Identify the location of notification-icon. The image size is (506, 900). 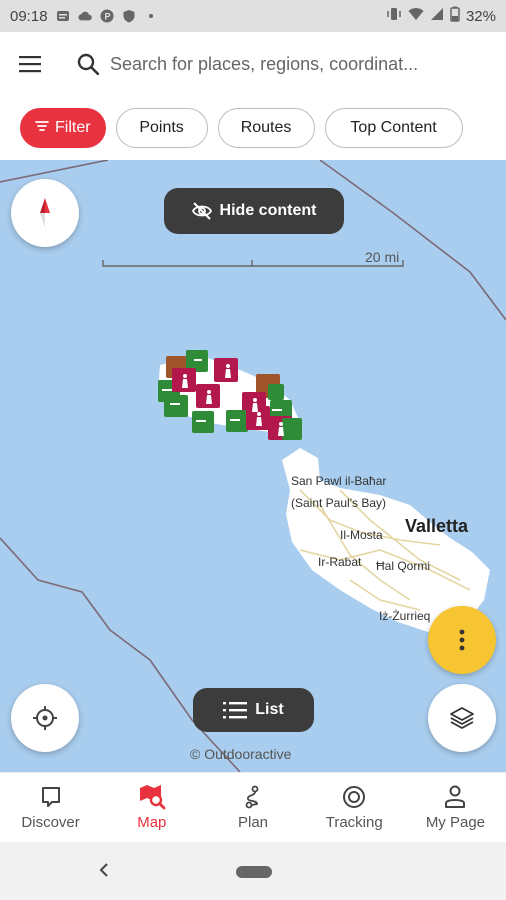
(63, 16).